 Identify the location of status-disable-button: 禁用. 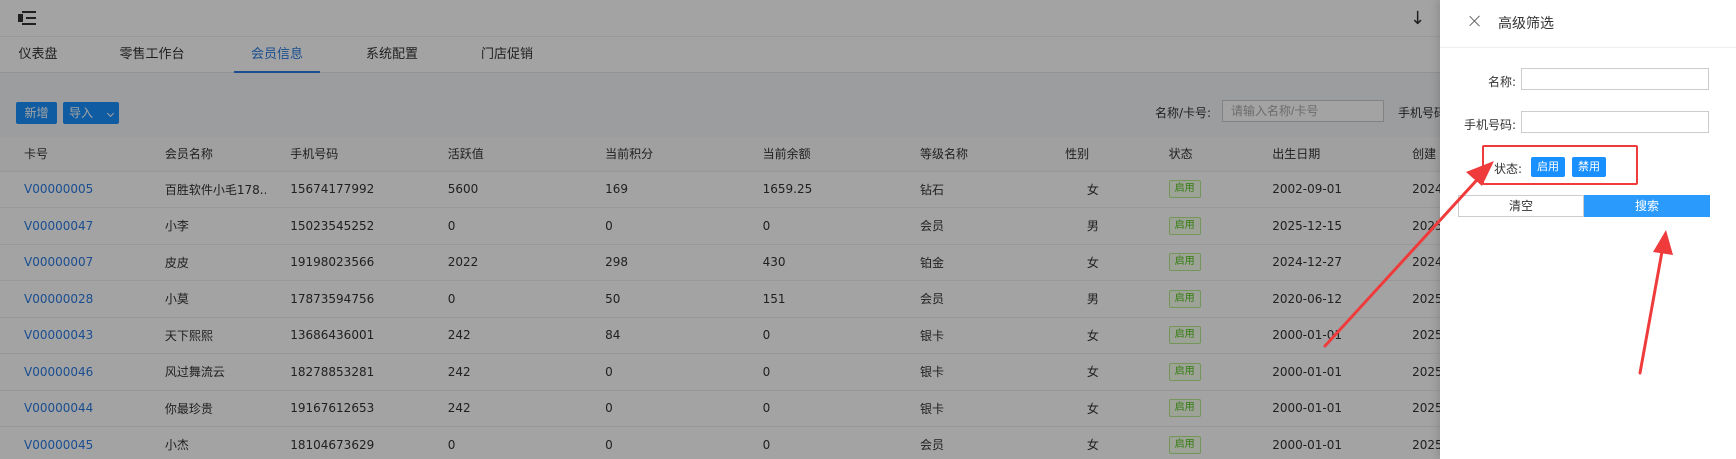
(1589, 167).